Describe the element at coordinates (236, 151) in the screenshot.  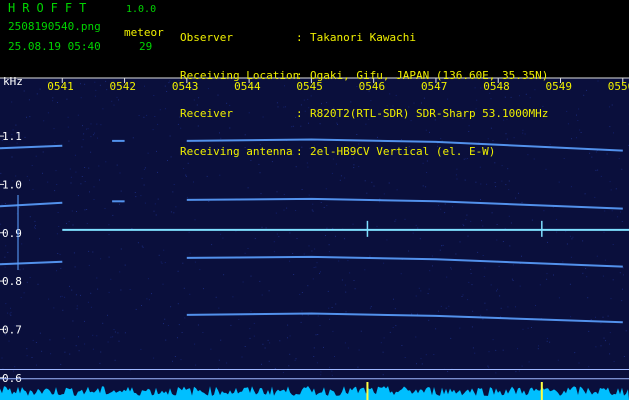
I see `info-key: Receiving antenna` at that location.